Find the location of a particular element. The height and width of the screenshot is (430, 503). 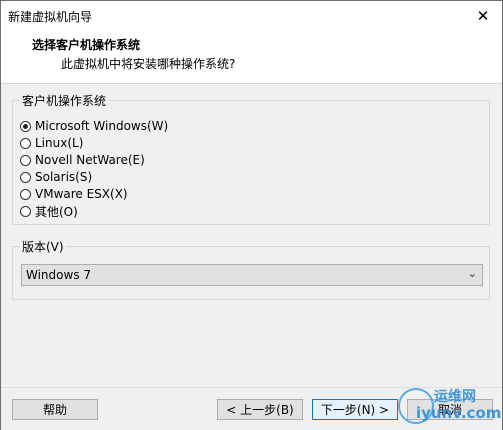

version-group: 版本(V) Windows 7 ⌄ is located at coordinates (251, 269).